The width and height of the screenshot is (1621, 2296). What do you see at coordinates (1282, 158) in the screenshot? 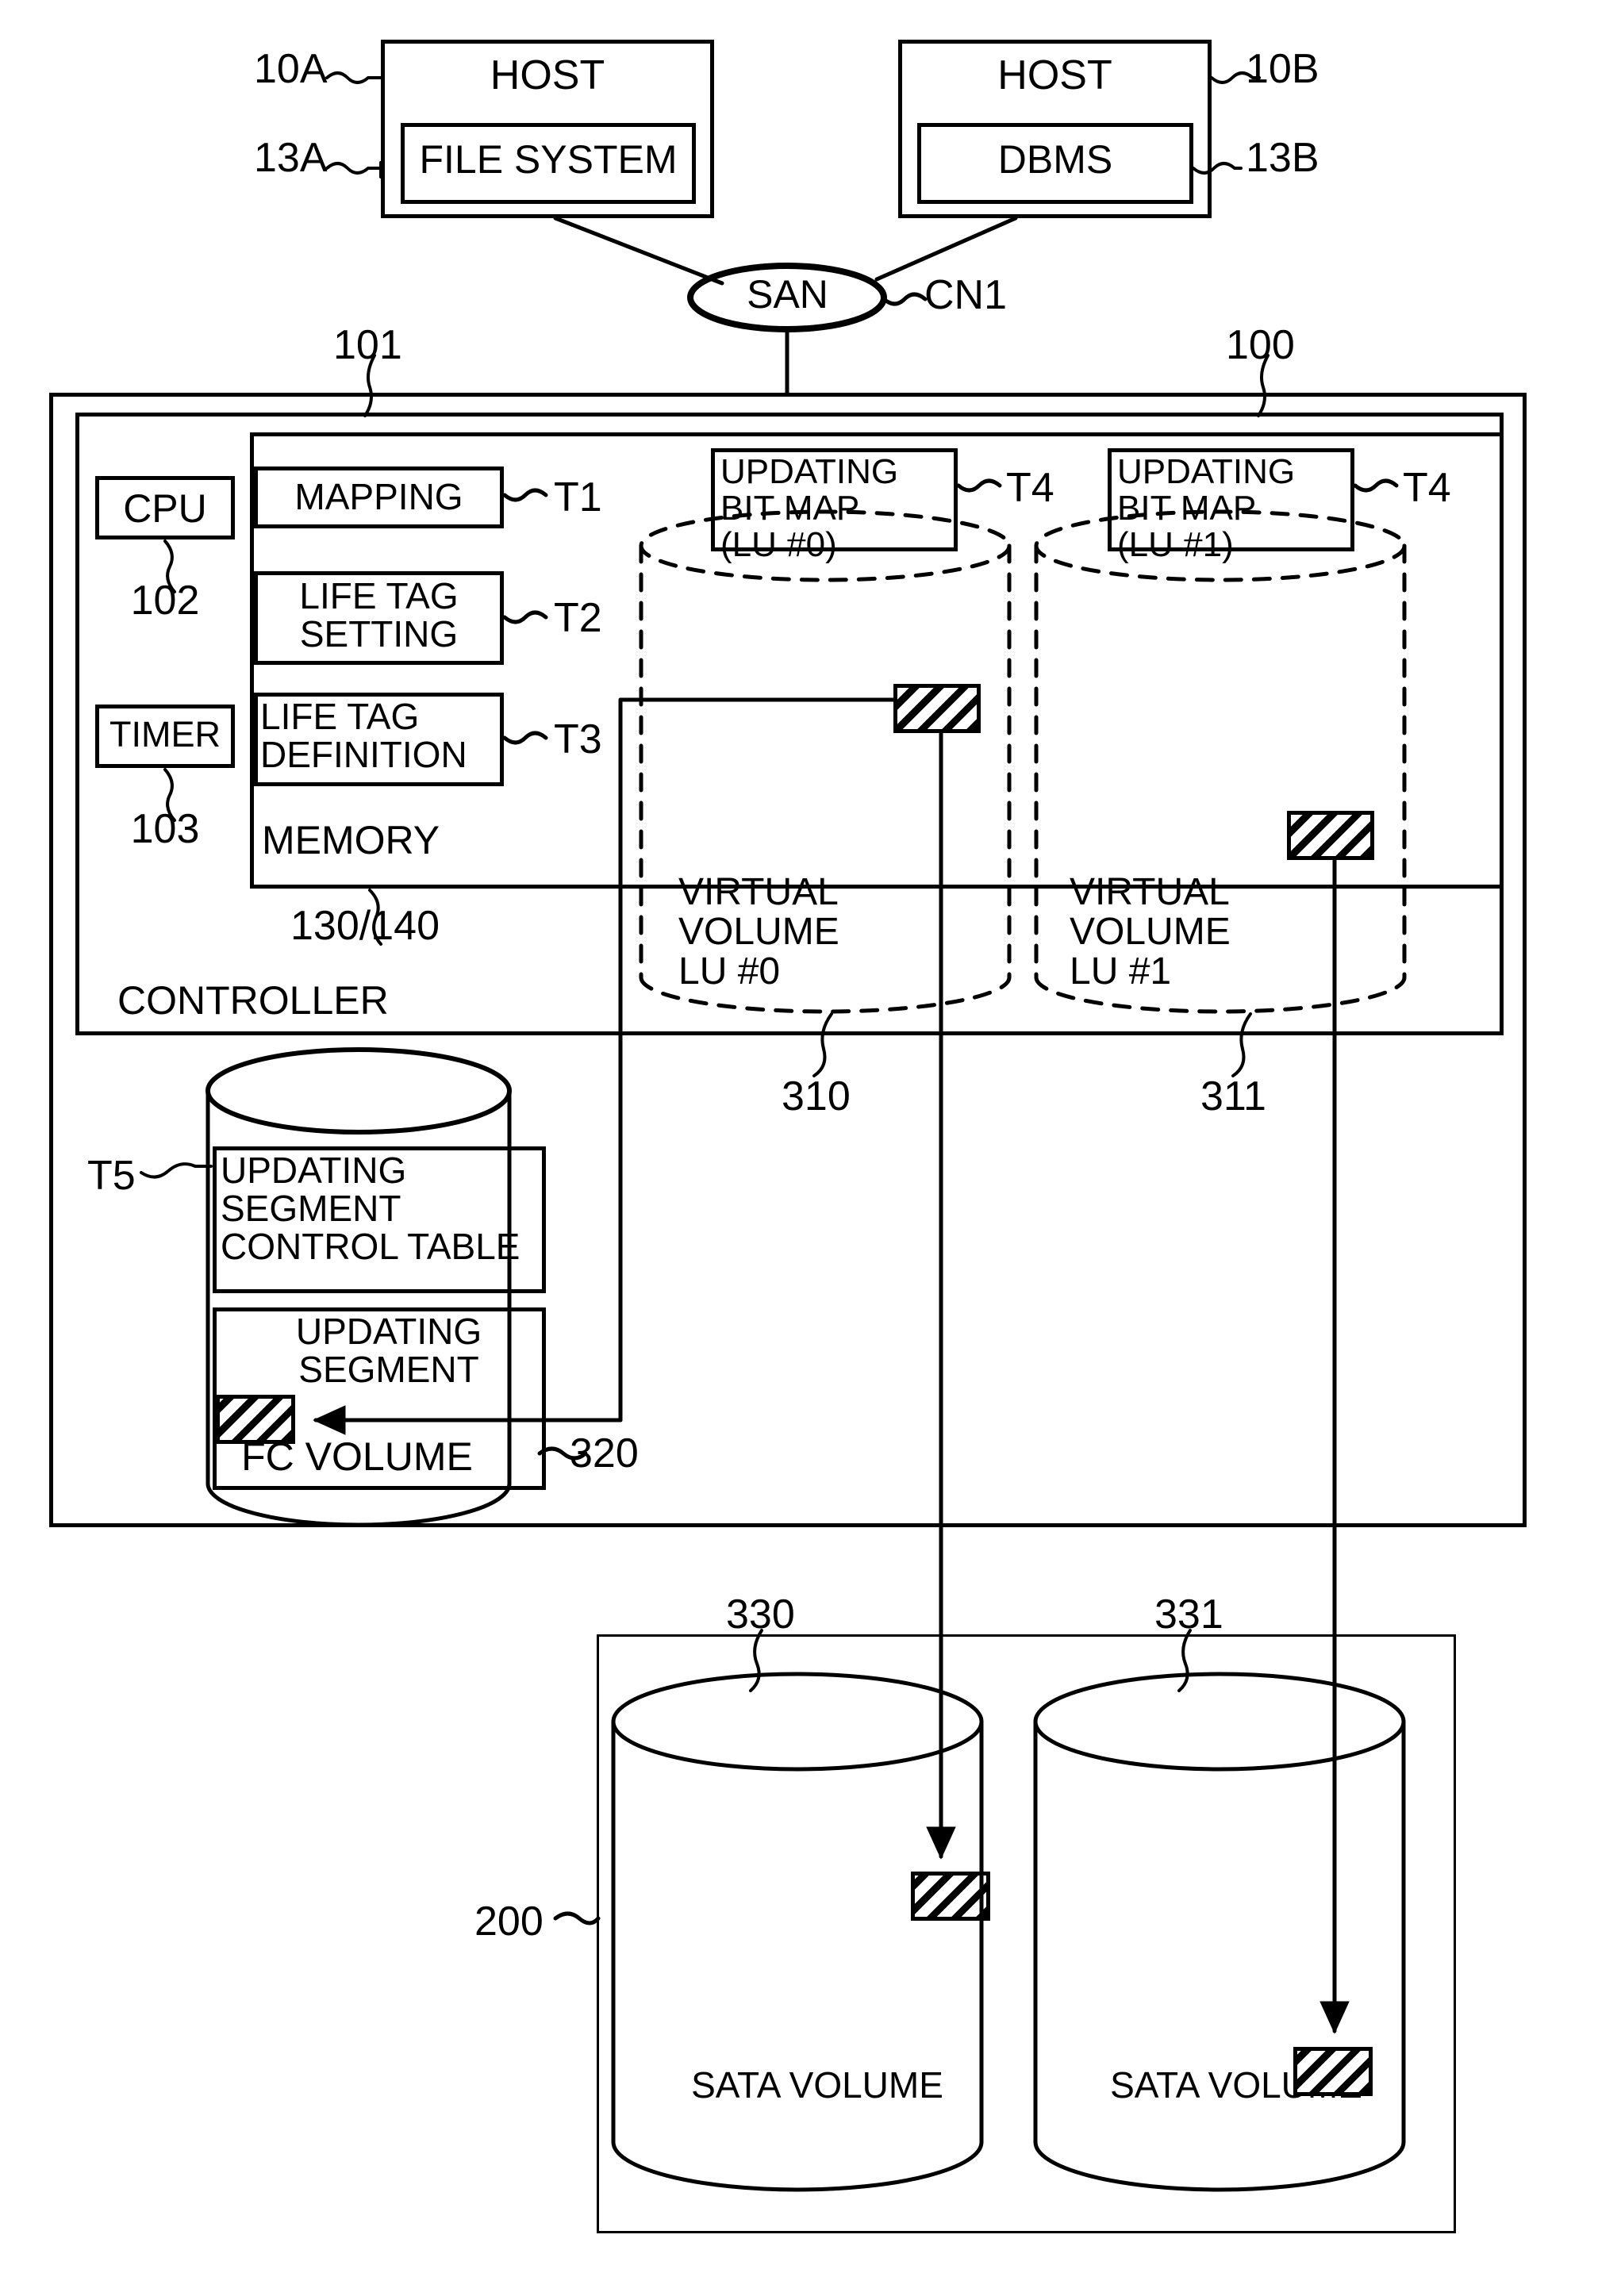
I see `ref-13b: 13B` at bounding box center [1282, 158].